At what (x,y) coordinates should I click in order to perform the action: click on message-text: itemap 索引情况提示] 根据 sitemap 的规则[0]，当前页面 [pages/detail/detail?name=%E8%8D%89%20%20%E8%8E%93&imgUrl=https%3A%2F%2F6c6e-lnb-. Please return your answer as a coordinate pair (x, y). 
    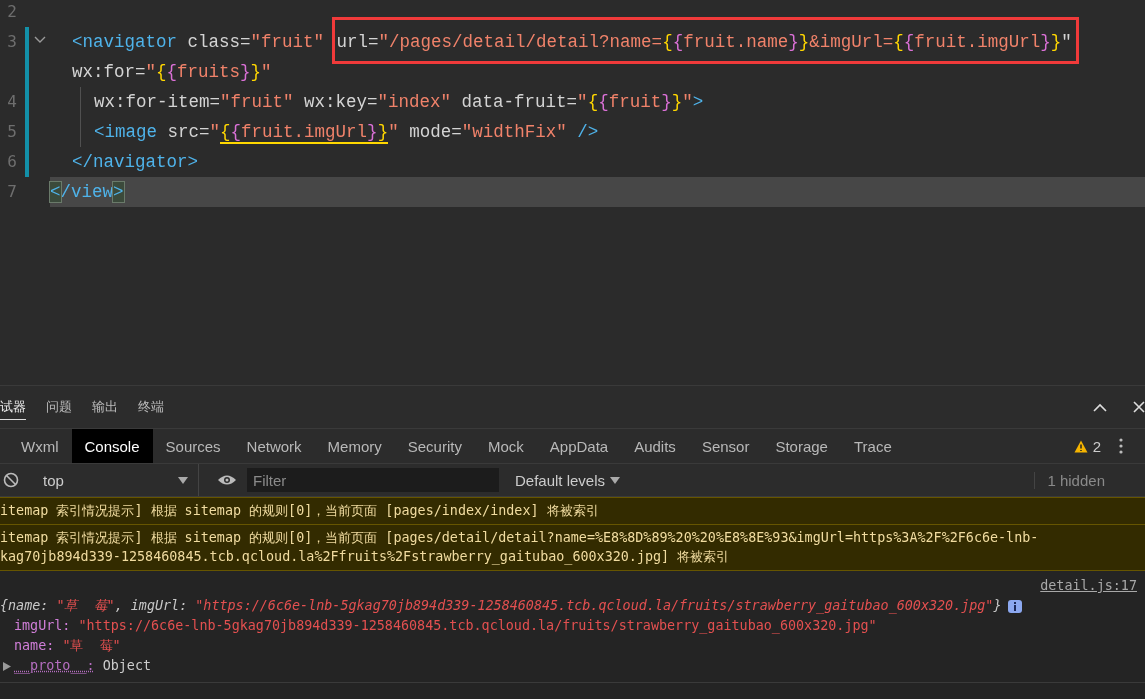
    Looking at the image, I should click on (520, 538).